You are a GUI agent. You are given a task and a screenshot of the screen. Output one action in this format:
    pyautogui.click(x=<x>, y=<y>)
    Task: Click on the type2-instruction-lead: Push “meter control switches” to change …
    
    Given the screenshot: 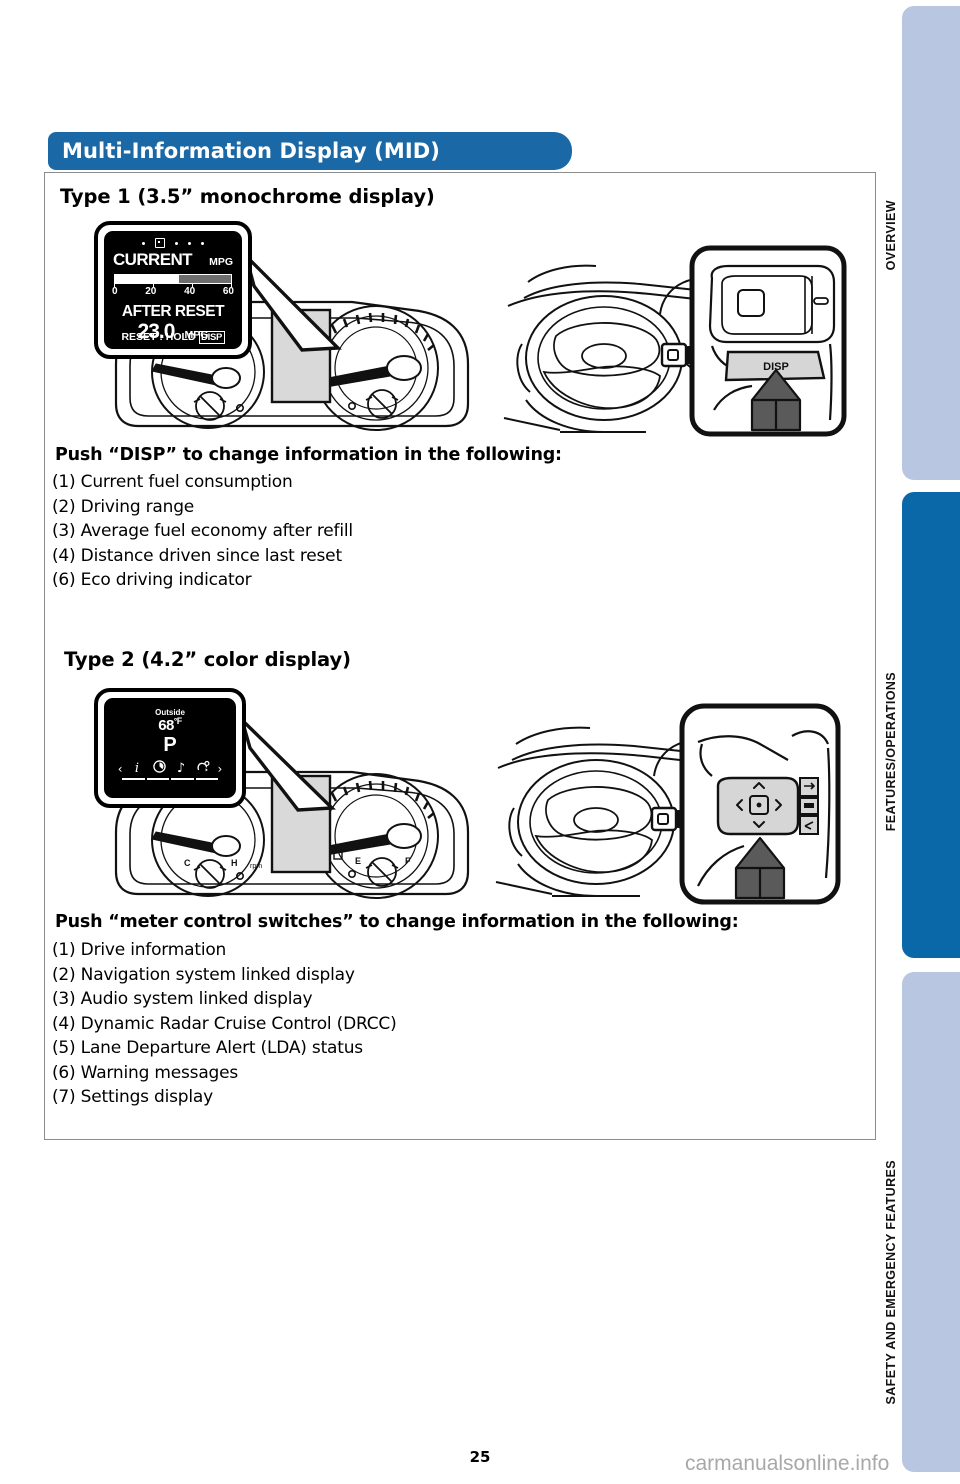 What is the action you would take?
    pyautogui.click(x=397, y=922)
    